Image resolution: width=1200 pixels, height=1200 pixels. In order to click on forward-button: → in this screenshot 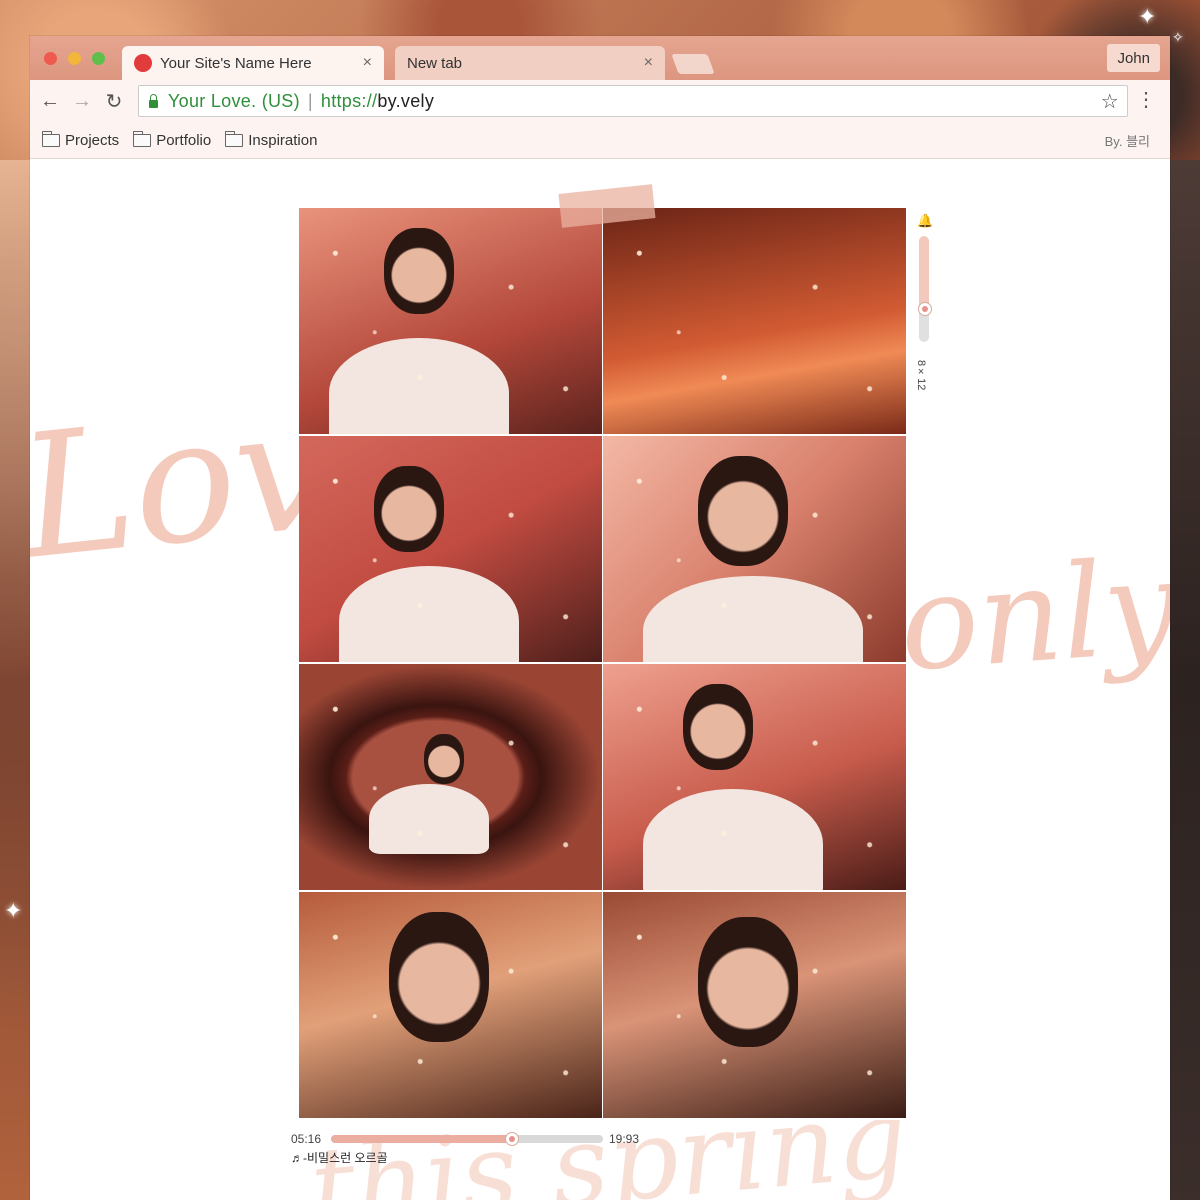, I will do `click(82, 101)`.